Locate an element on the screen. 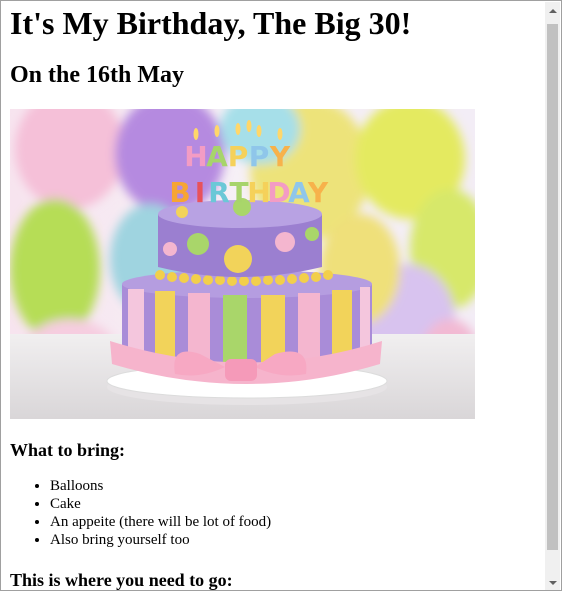  list-item: An appeite (there will be lot of food) is located at coordinates (295, 522).